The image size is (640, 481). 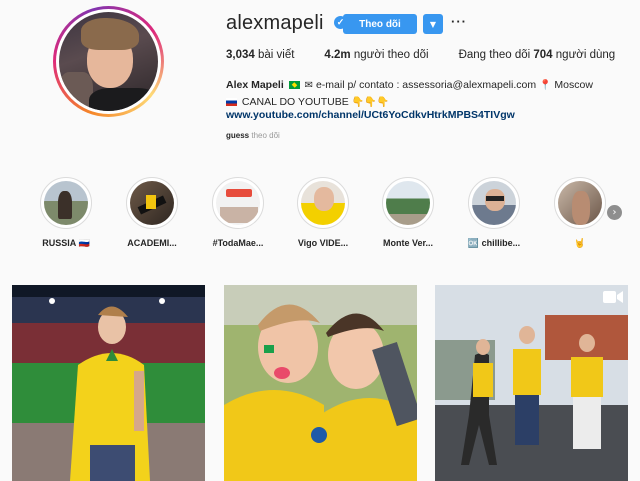 I want to click on profile-avatar, so click(x=108, y=61).